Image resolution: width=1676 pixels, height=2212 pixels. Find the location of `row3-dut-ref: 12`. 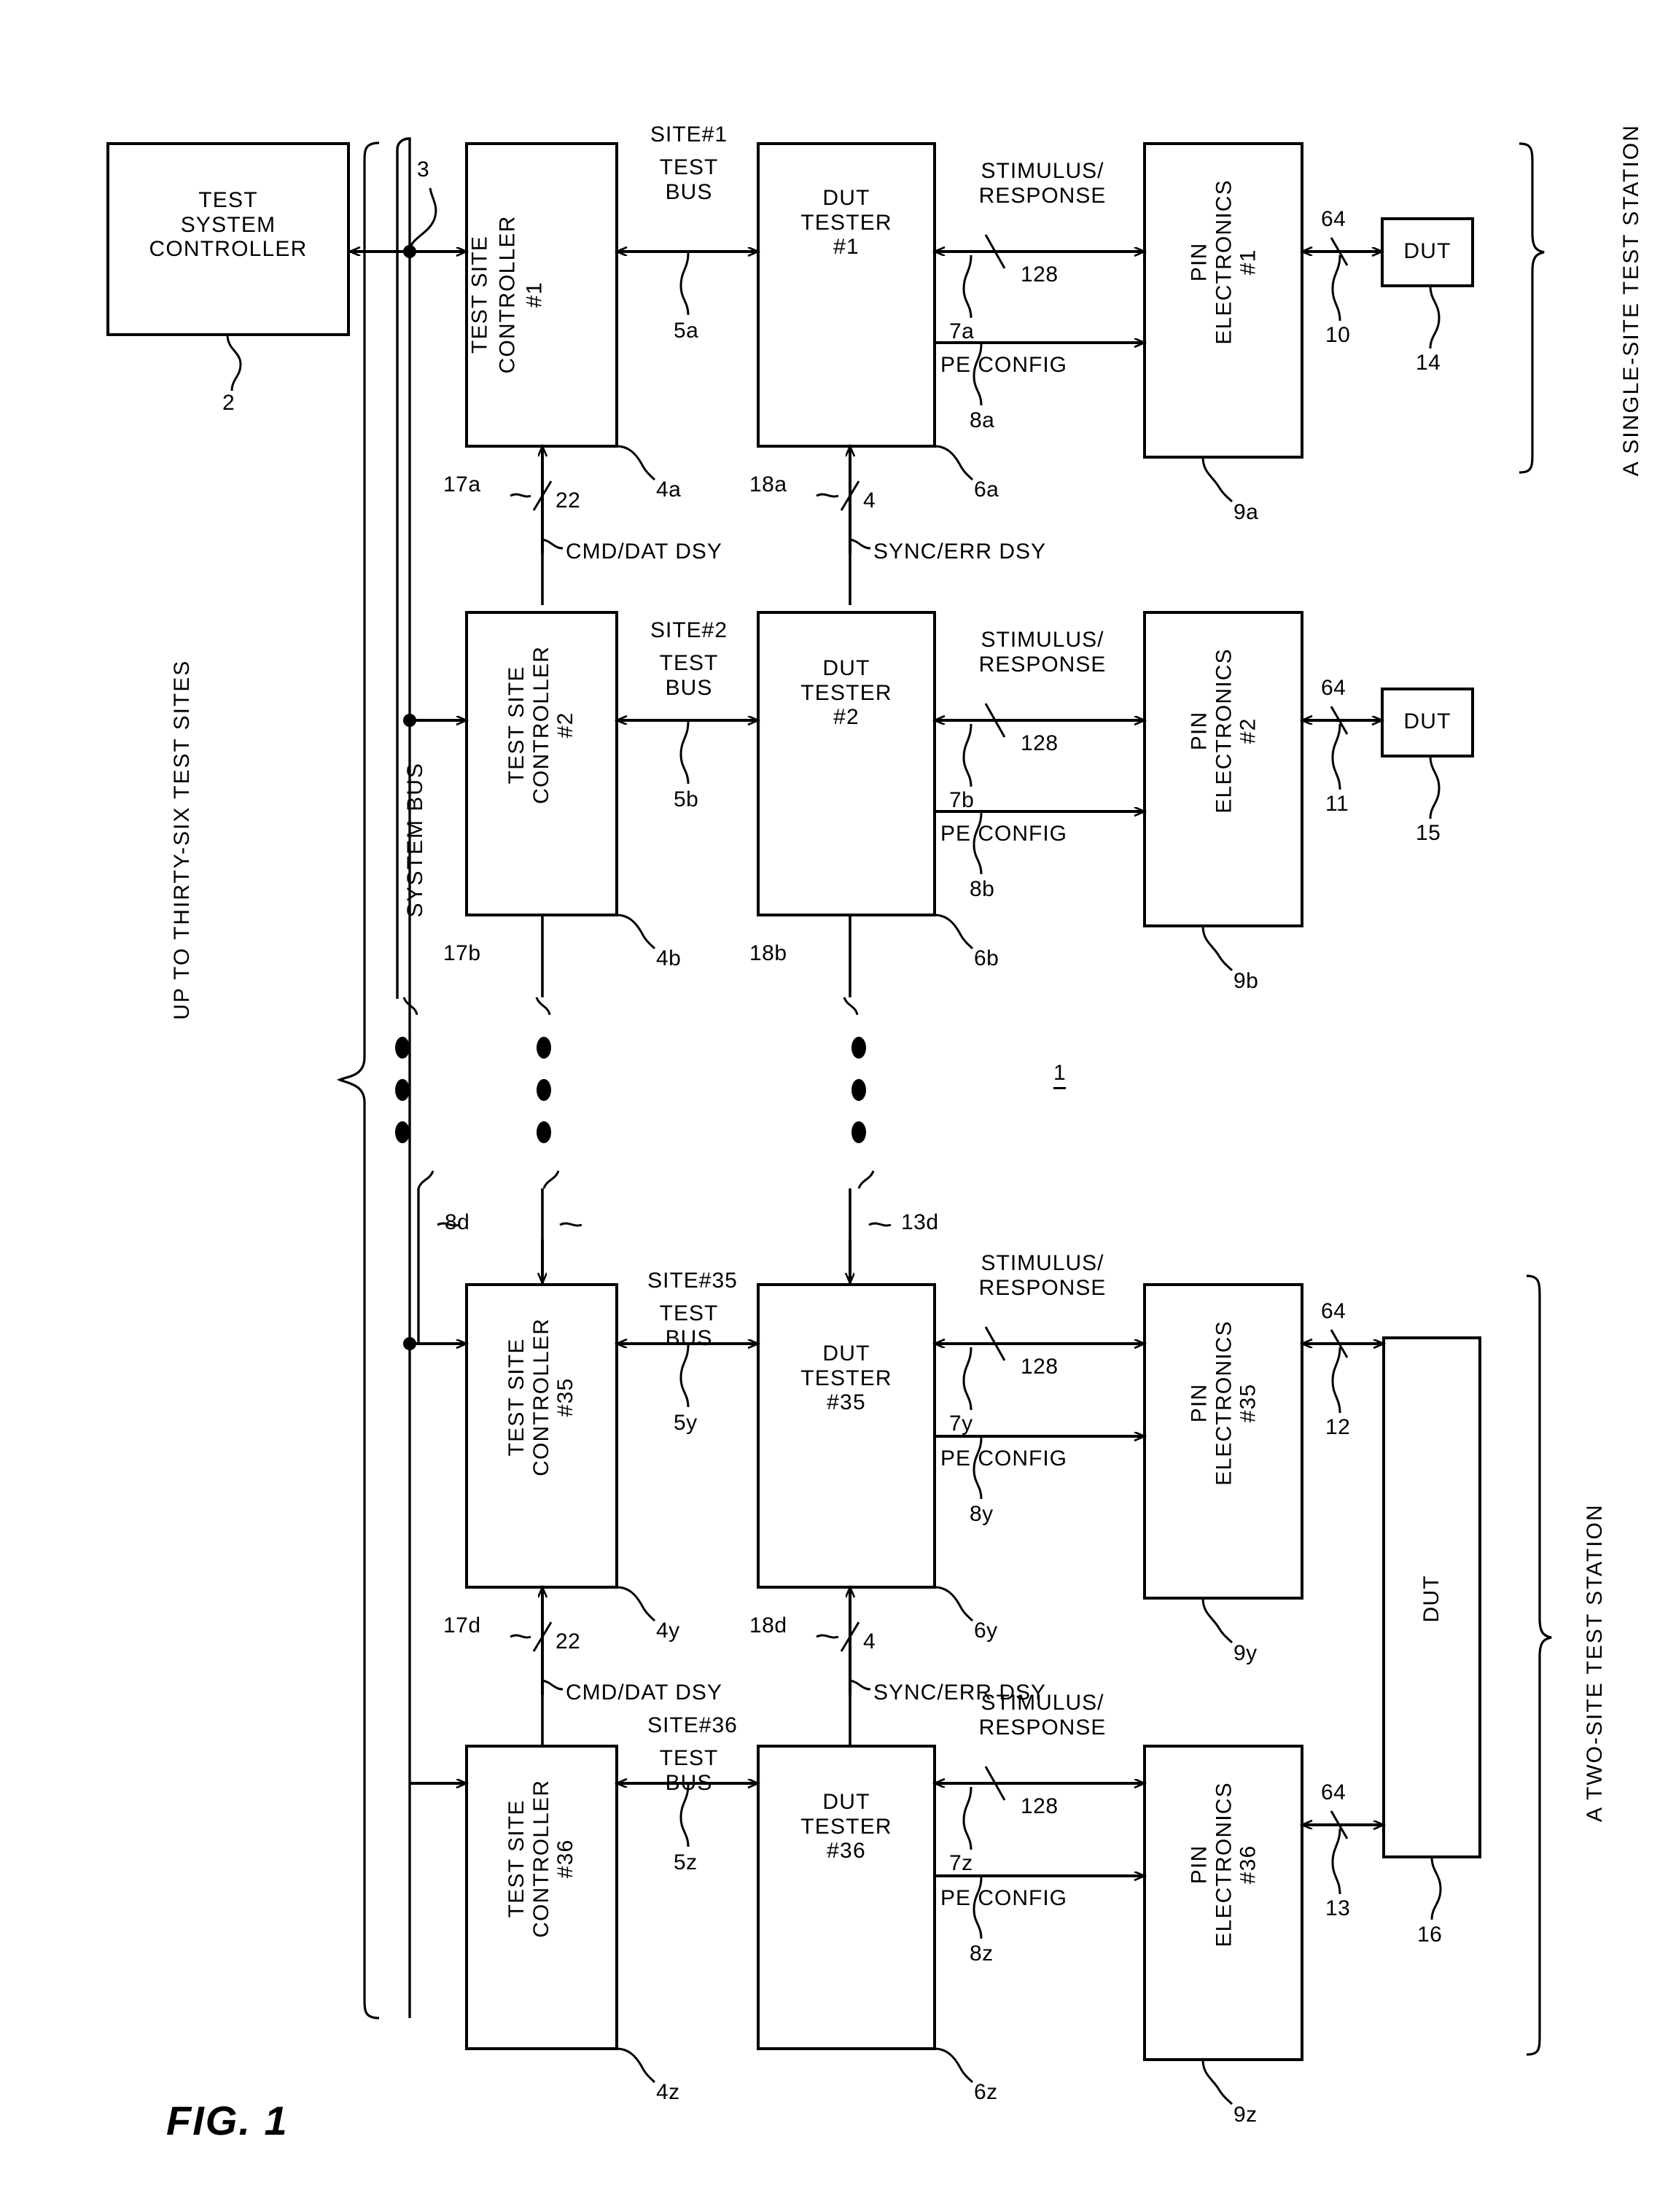

row3-dut-ref: 12 is located at coordinates (1338, 1427).